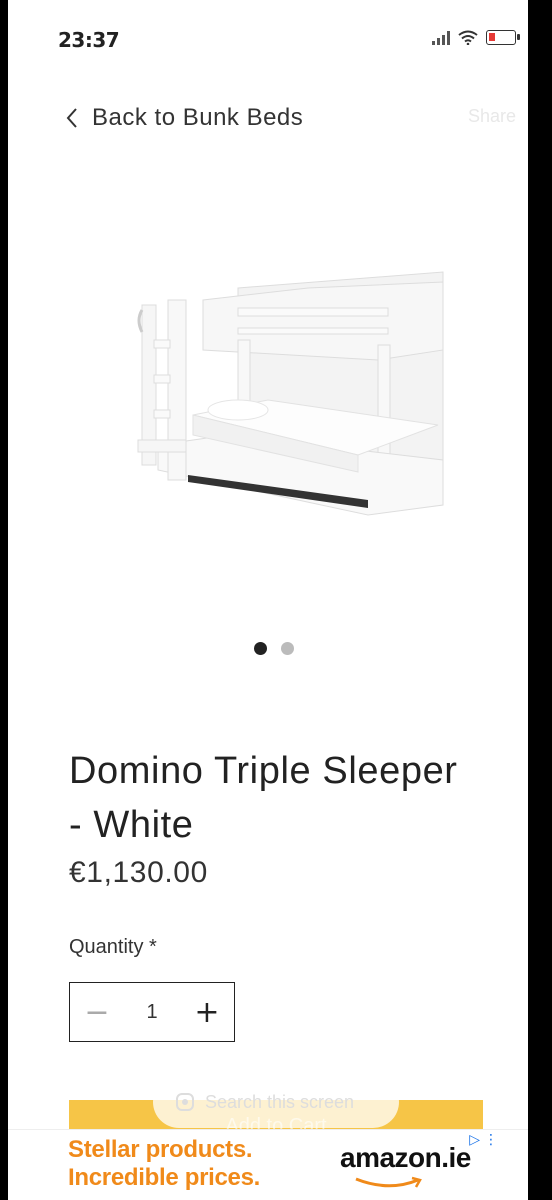 The image size is (552, 1200). What do you see at coordinates (491, 1140) in the screenshot?
I see `ad-menu-icon: ⋮` at bounding box center [491, 1140].